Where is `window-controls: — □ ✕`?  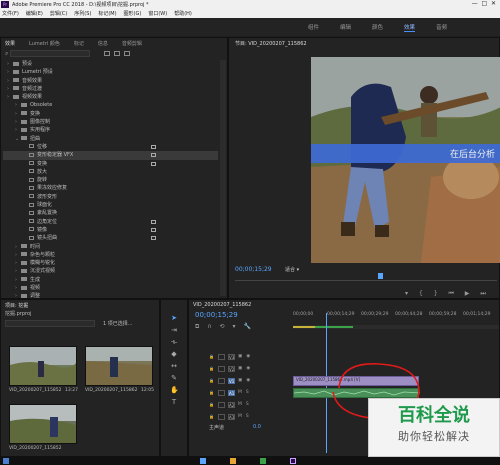
window-controls: — □ ✕ is located at coordinates (484, 3).